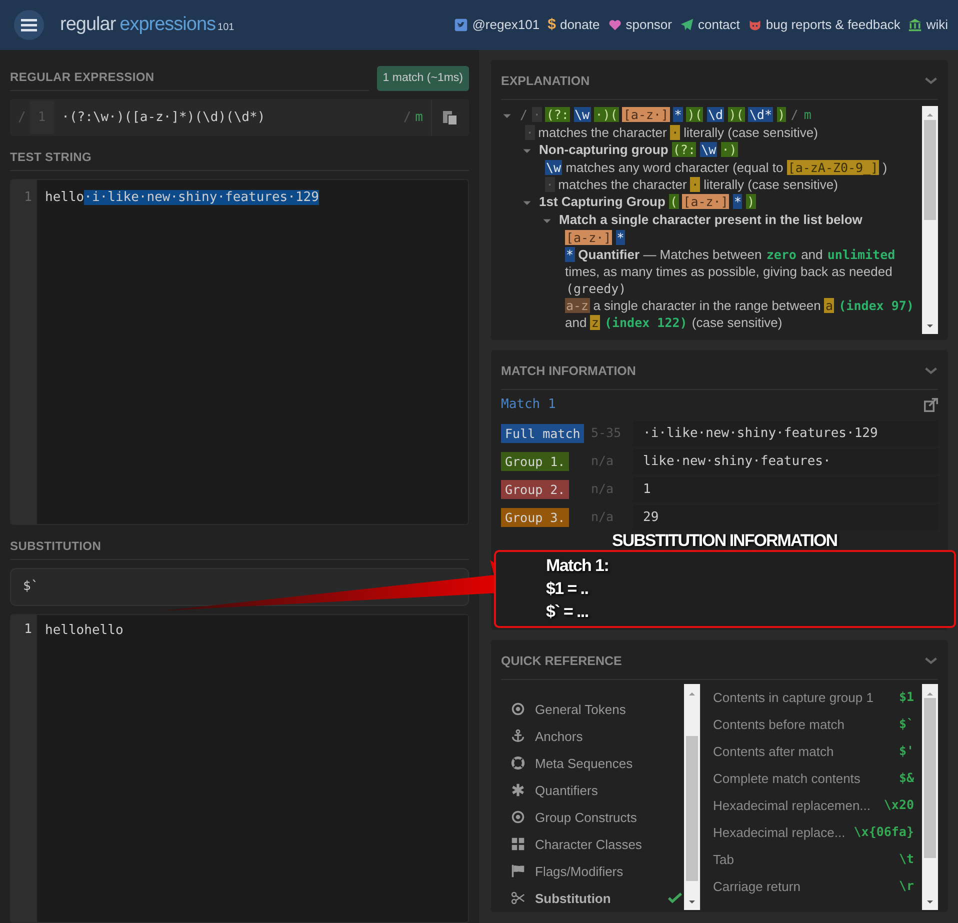  What do you see at coordinates (591, 817) in the screenshot?
I see `category-item: Group Constructs` at bounding box center [591, 817].